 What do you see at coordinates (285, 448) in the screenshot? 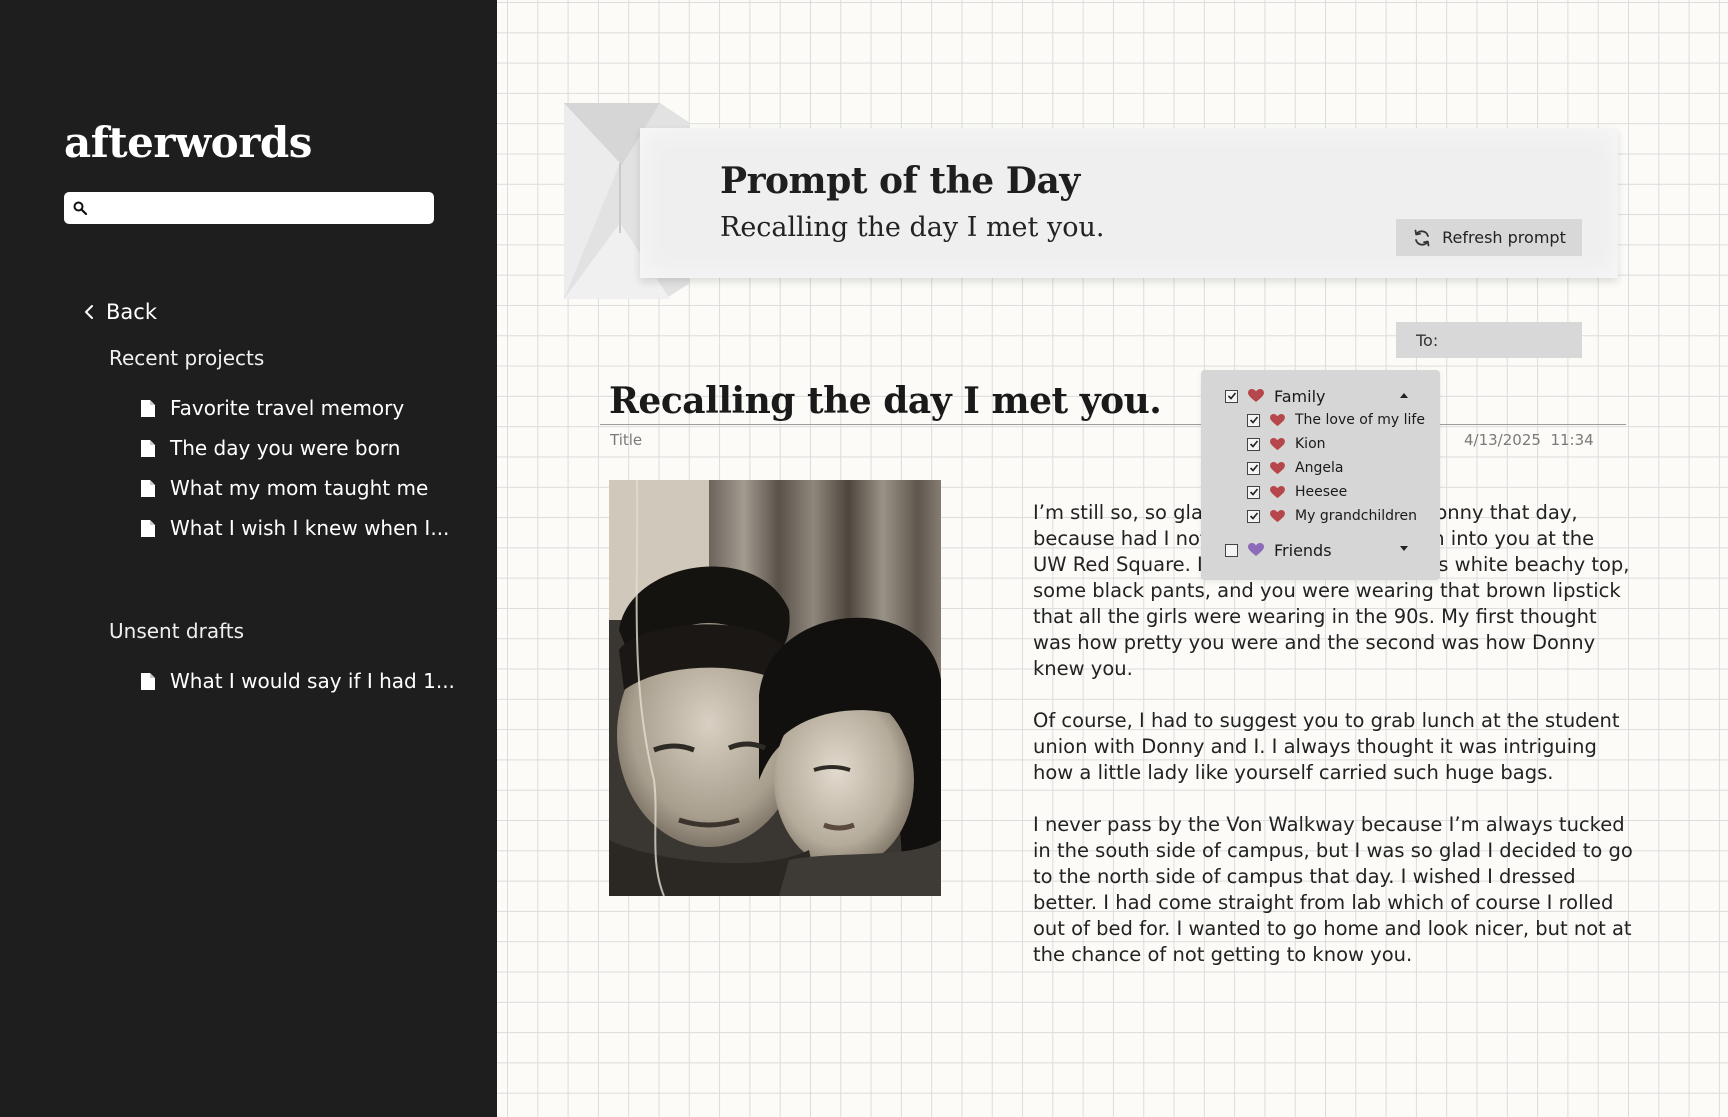
I see `recent-project-label: The day you were born` at bounding box center [285, 448].